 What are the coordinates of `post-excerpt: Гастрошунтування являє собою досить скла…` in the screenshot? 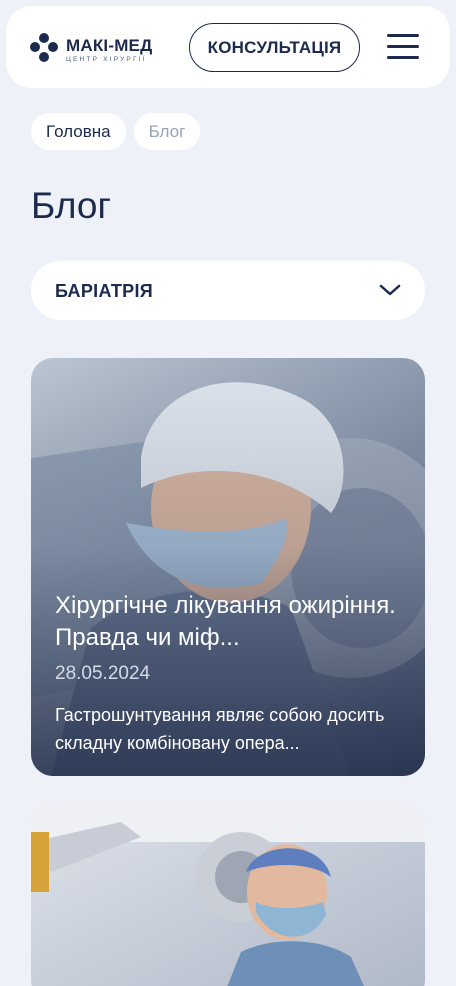 It's located at (220, 729).